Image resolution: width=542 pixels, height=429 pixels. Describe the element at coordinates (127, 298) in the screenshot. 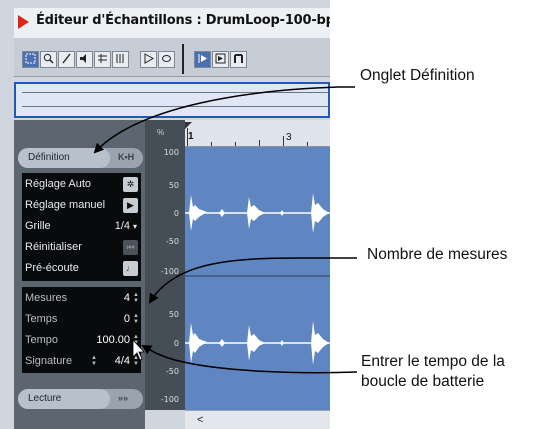

I see `bars-value: 4` at that location.